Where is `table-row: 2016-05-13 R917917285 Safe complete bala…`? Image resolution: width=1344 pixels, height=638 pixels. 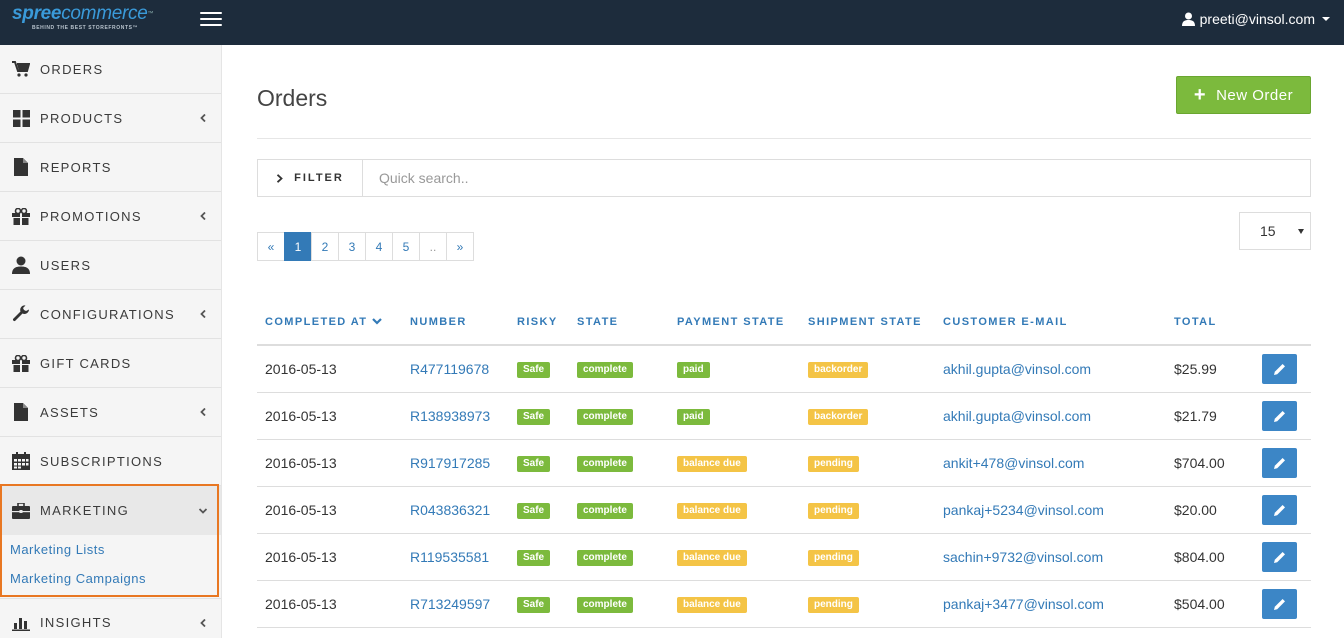 table-row: 2016-05-13 R917917285 Safe complete bala… is located at coordinates (784, 463).